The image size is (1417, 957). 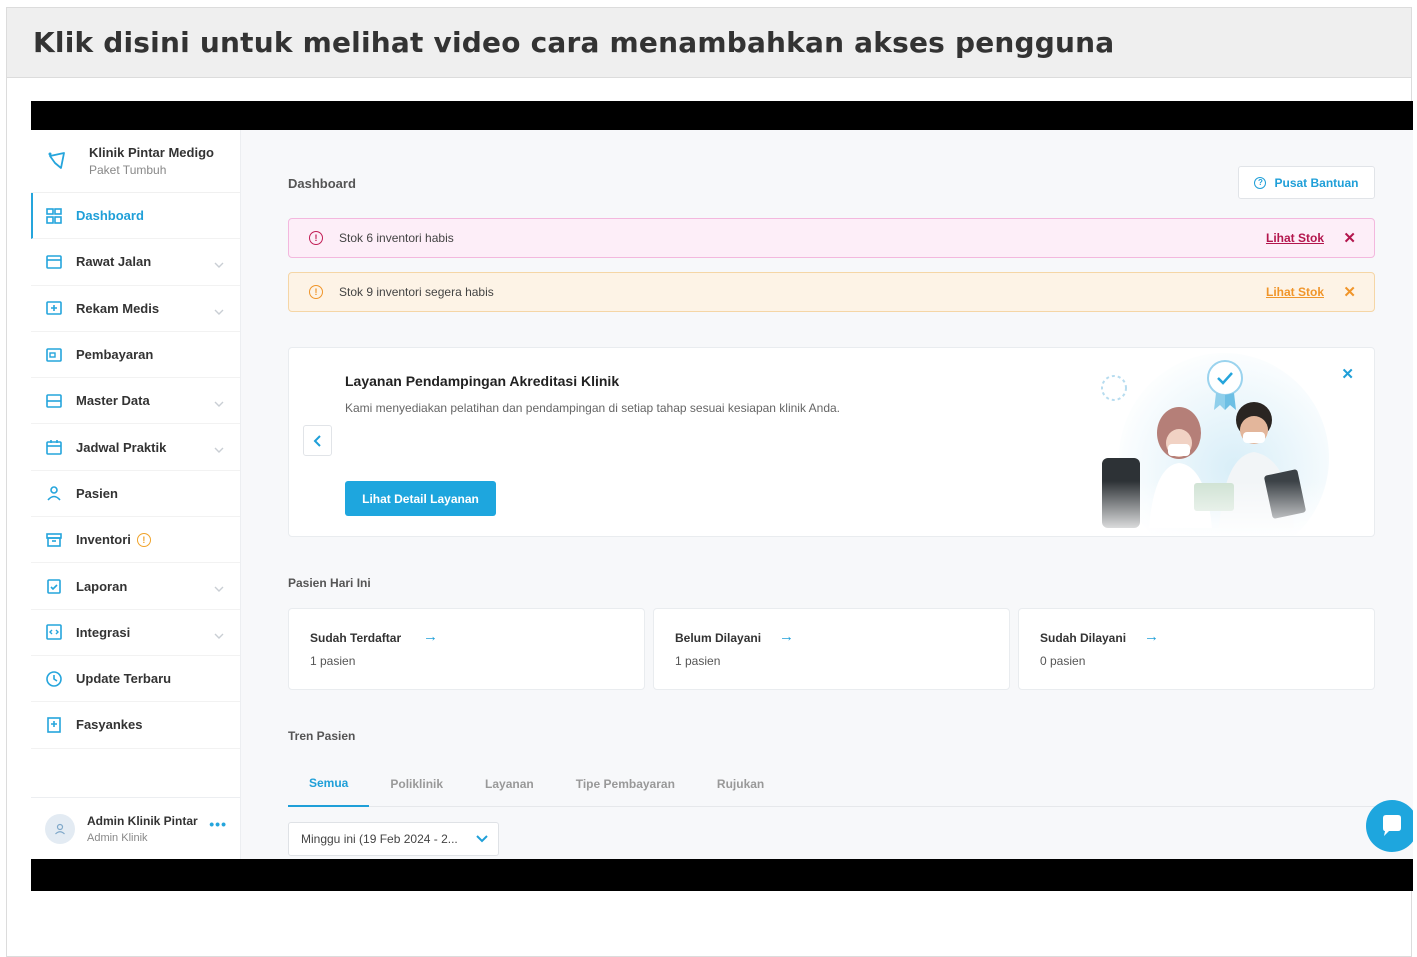 I want to click on help-center-button: ? Pusat Bantuan, so click(x=1306, y=182).